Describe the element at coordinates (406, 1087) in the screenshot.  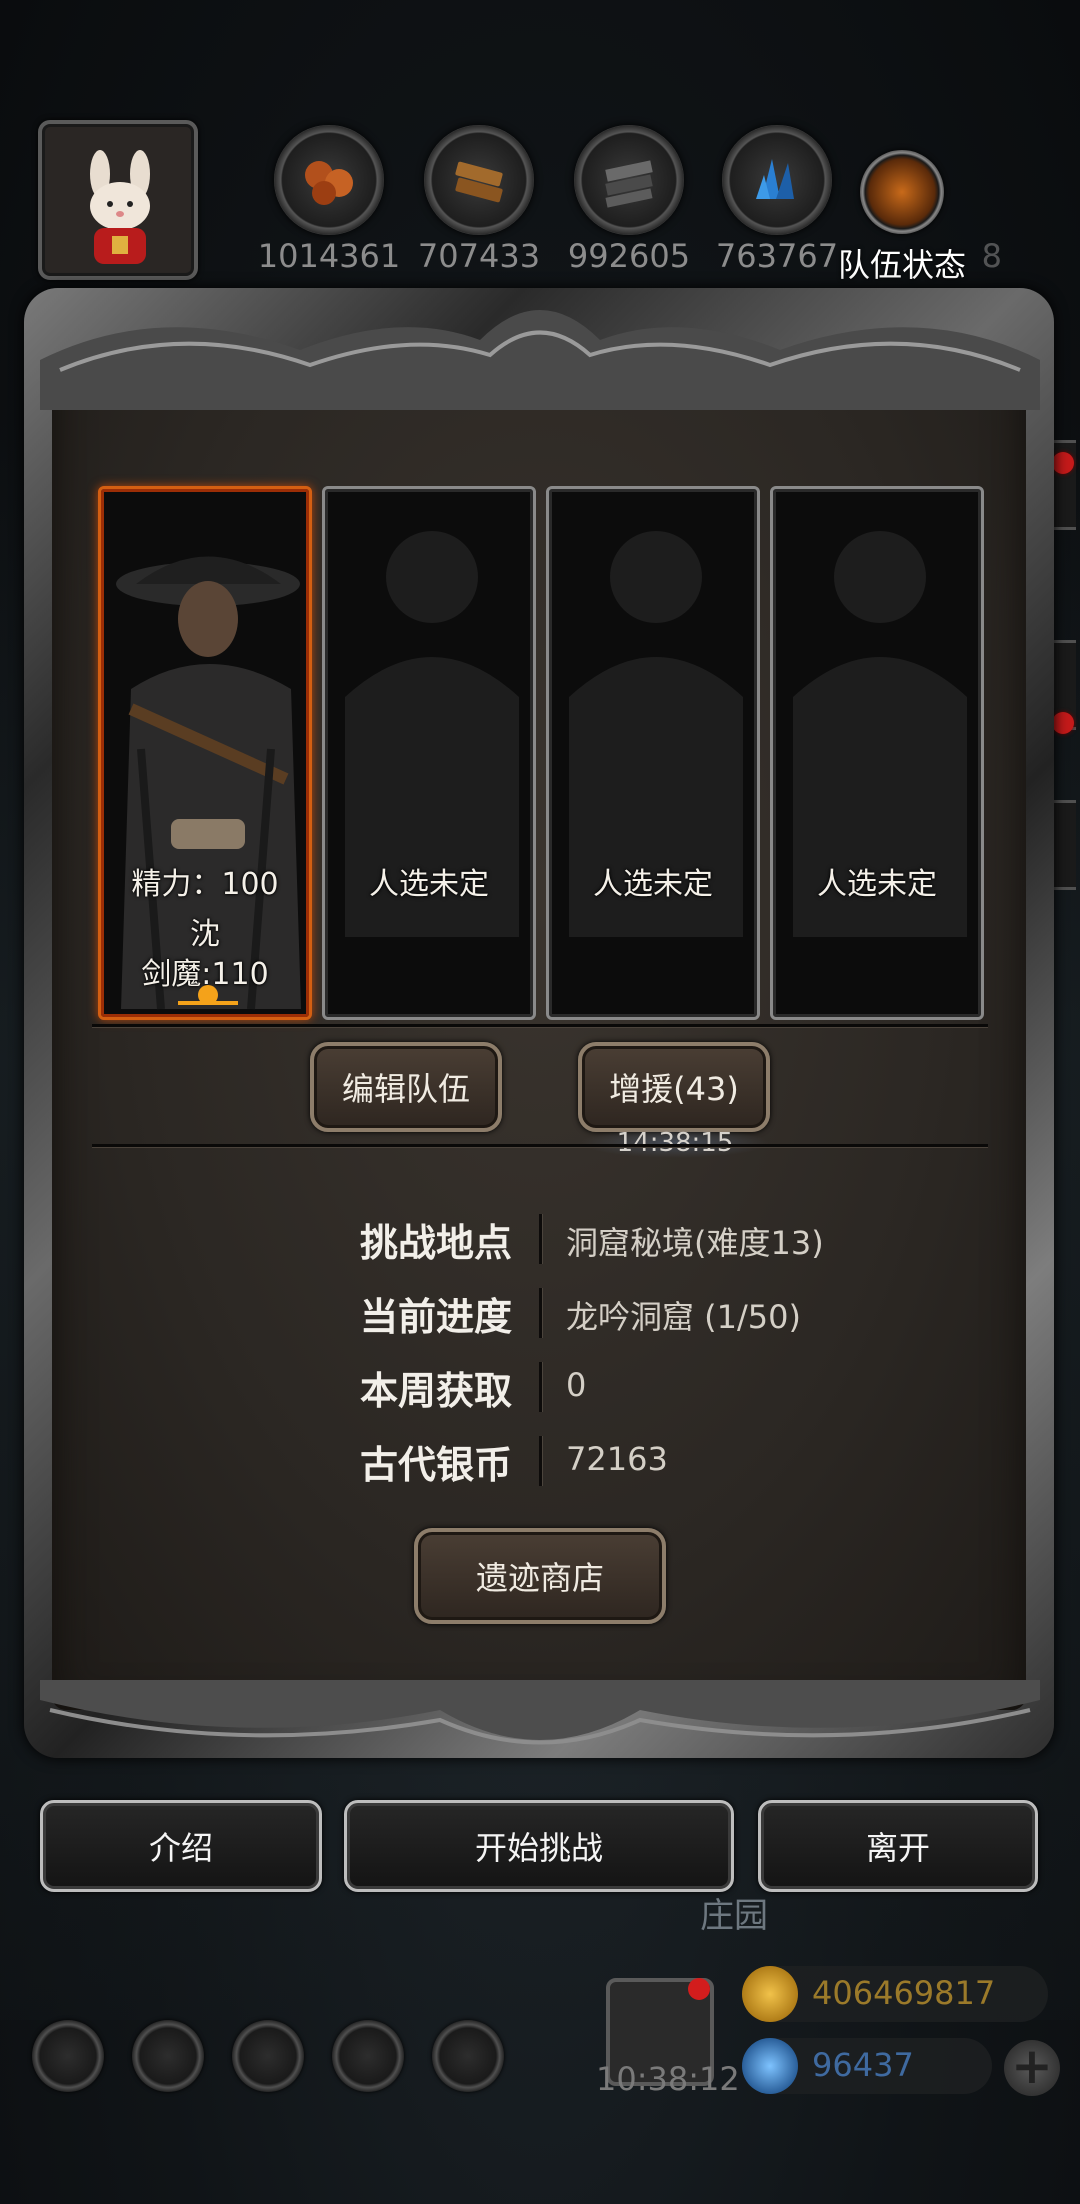
I see `edit-team-button: 编辑队伍` at that location.